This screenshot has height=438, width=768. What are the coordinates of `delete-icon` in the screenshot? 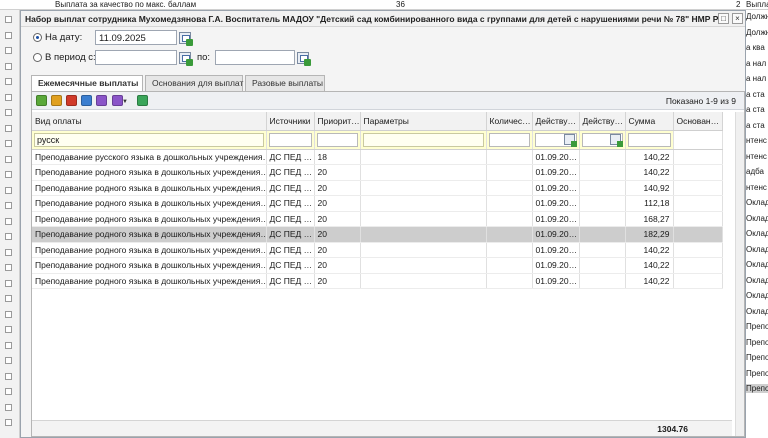 It's located at (71, 100).